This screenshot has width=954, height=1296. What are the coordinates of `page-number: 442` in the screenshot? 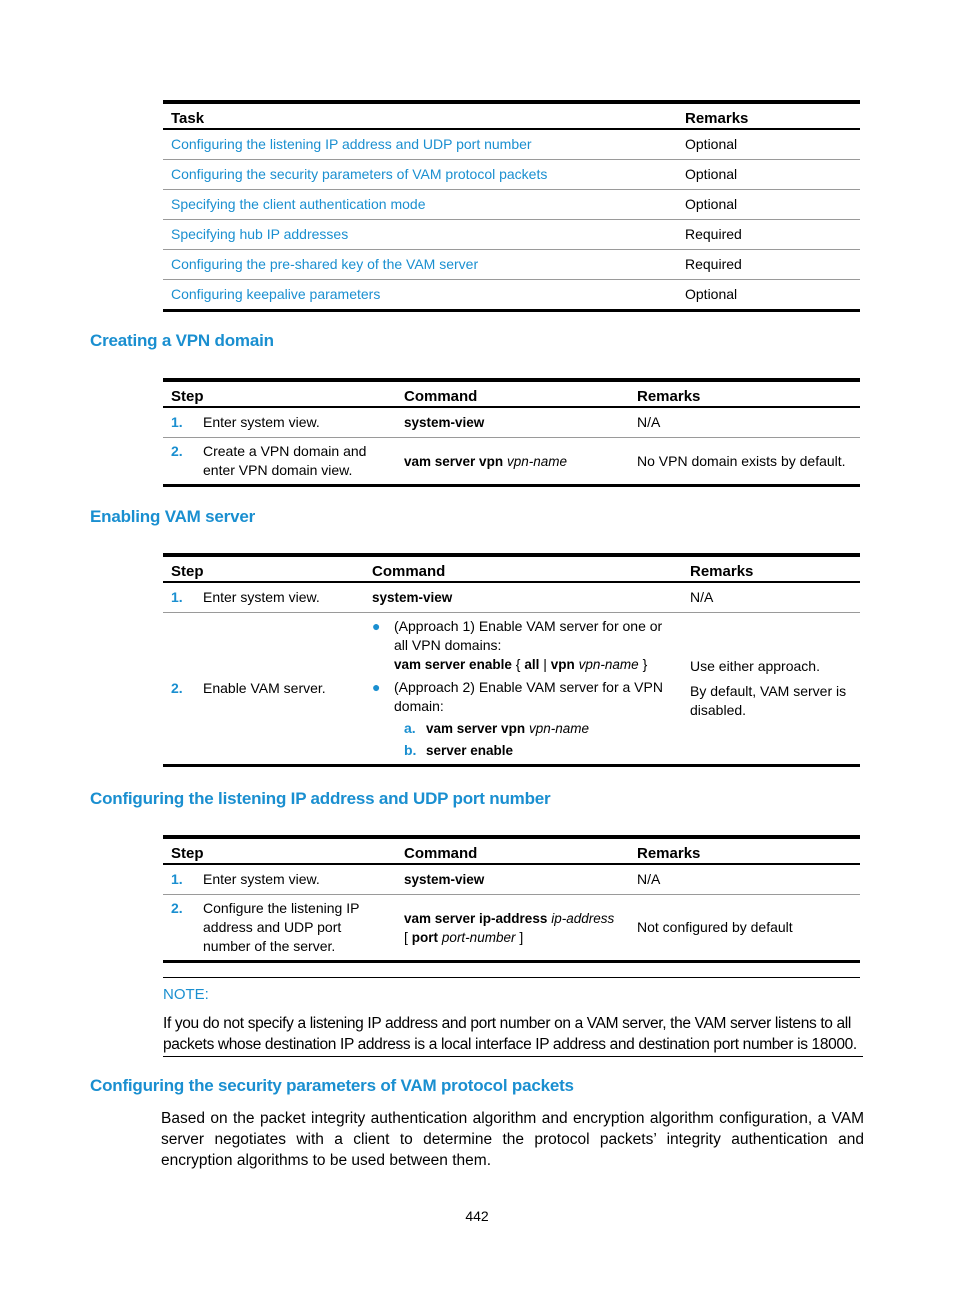 It's located at (477, 1216).